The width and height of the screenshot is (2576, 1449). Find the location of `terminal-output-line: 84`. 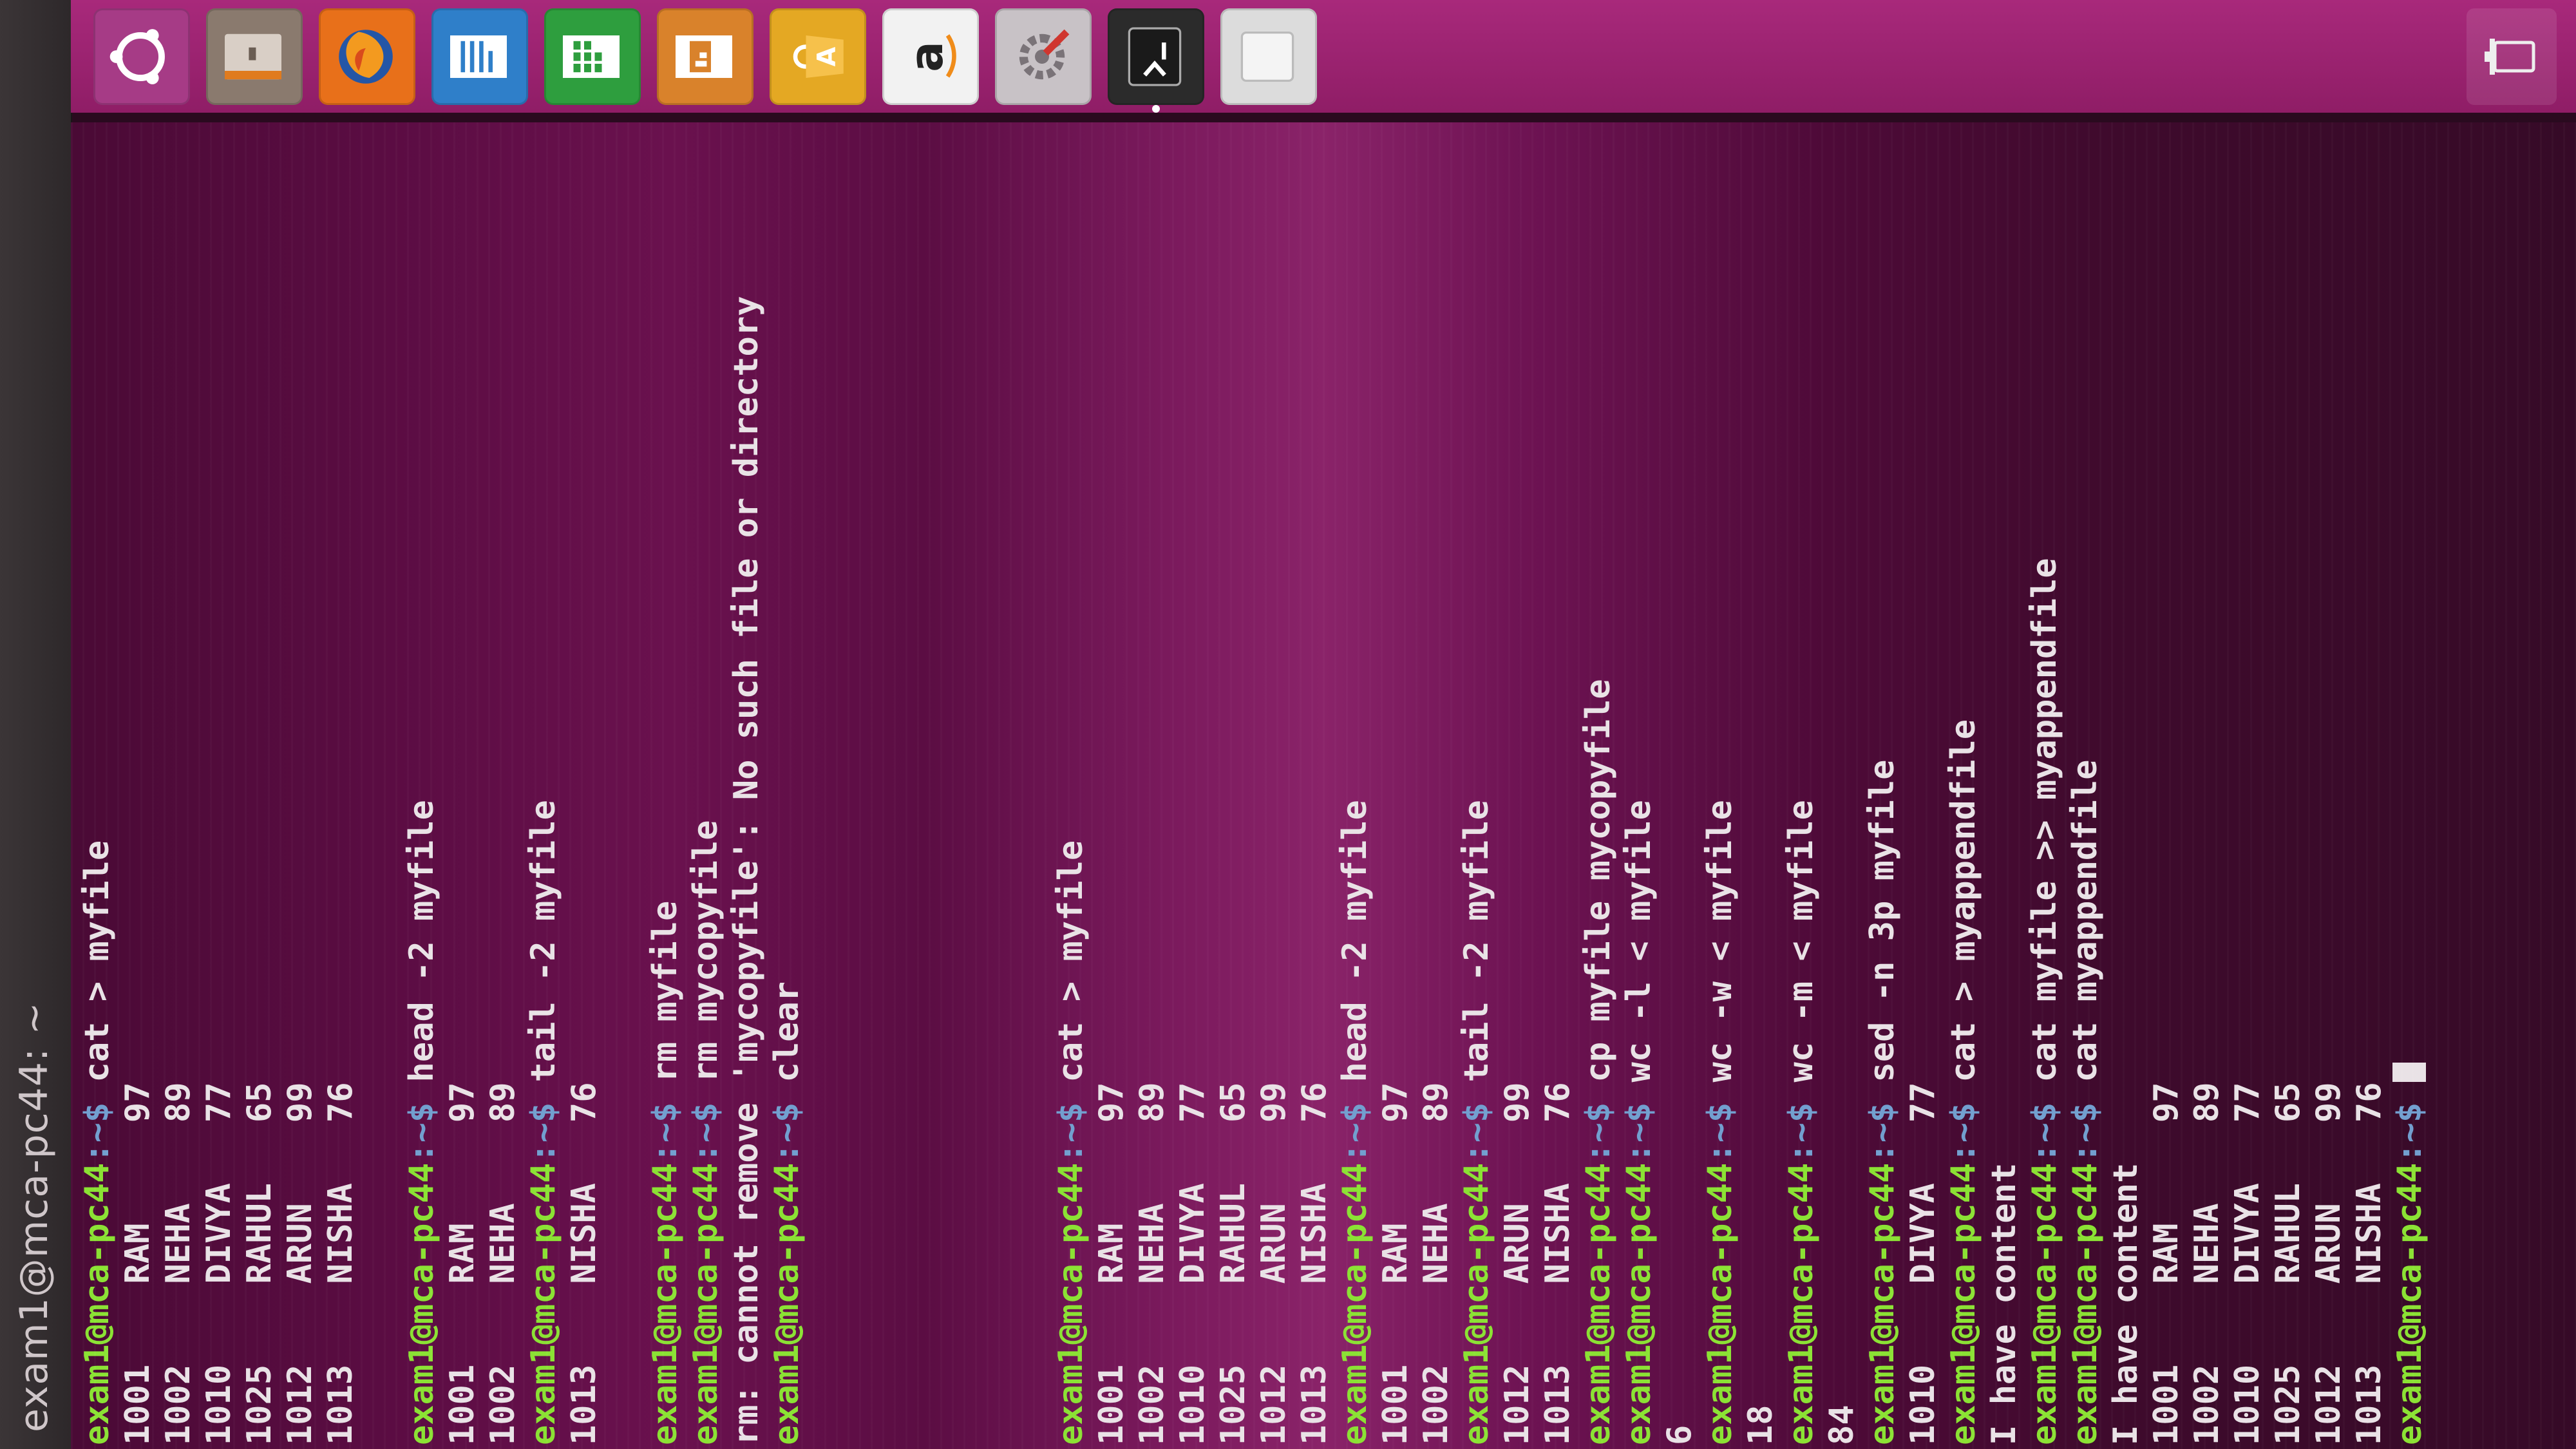

terminal-output-line: 84 is located at coordinates (1842, 1425).